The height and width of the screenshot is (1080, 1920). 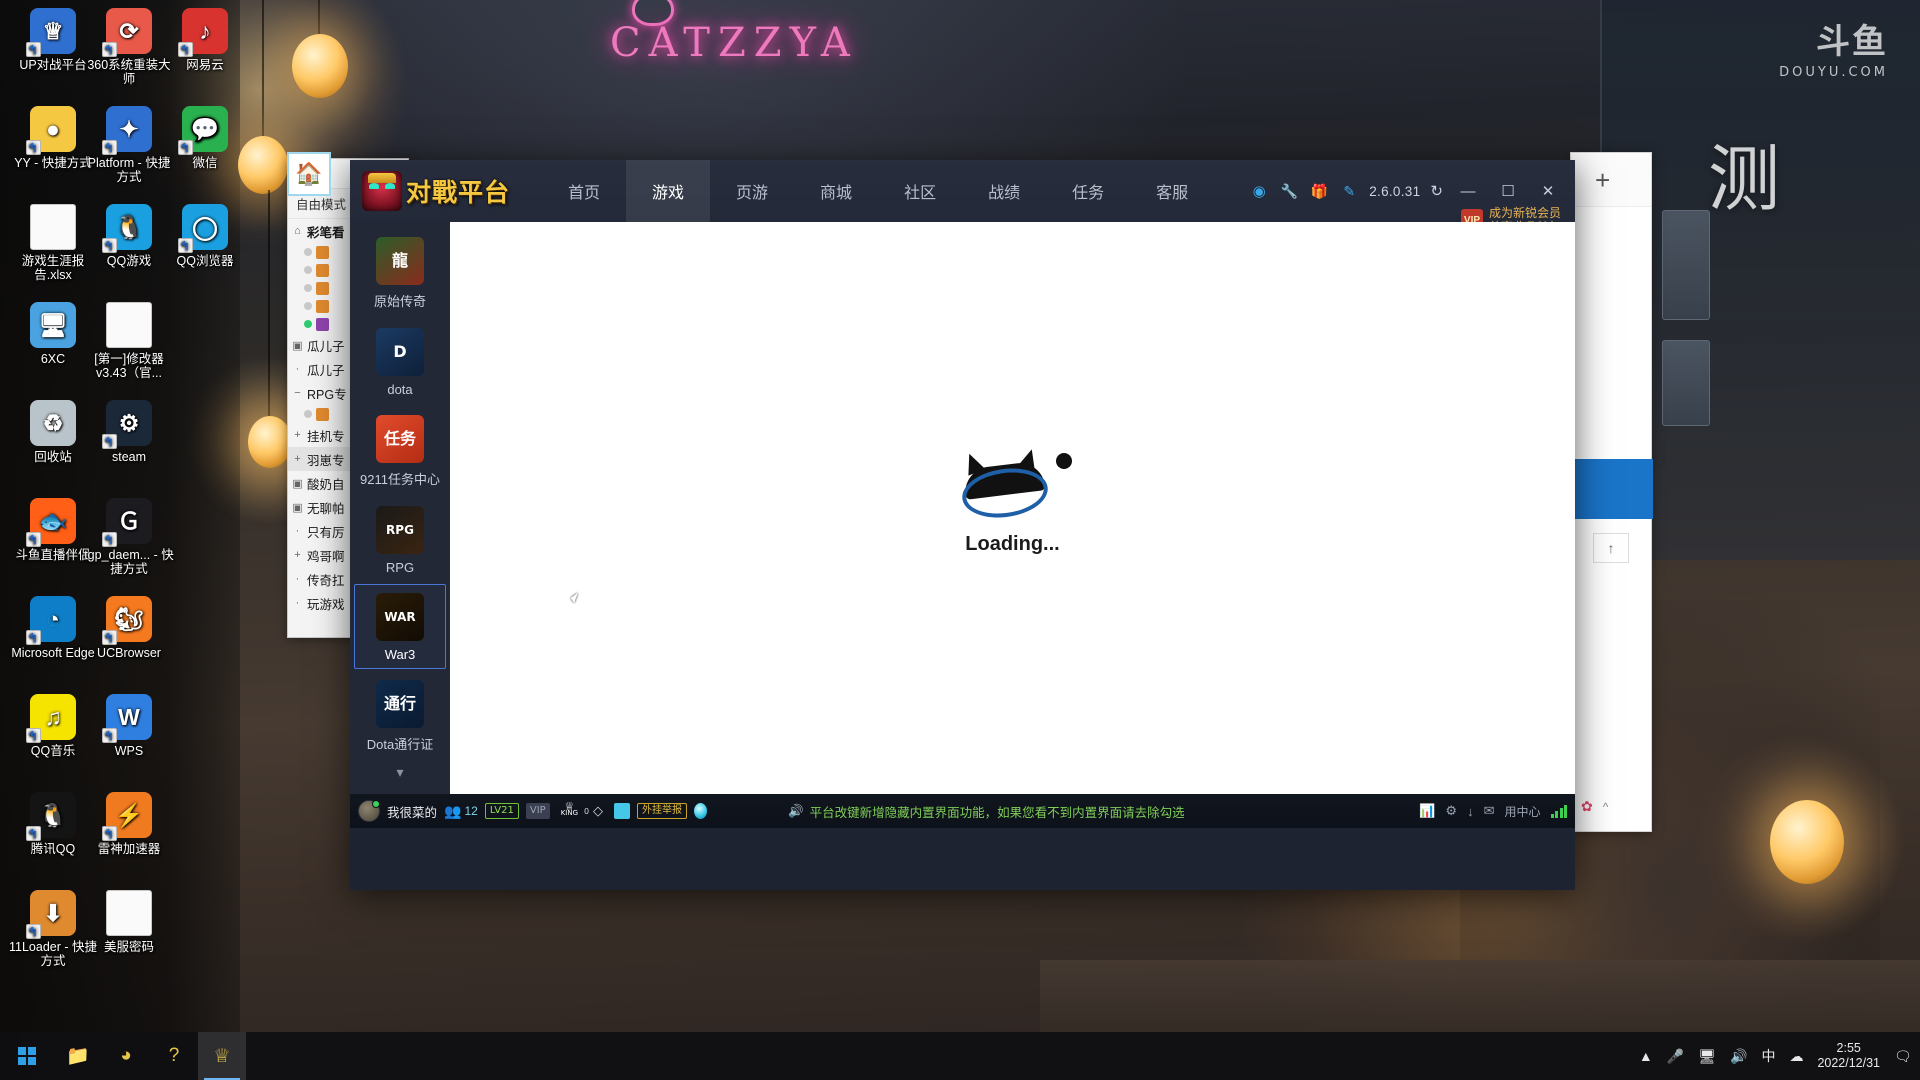 I want to click on action-center-icon: 🗨, so click(x=1903, y=1056).